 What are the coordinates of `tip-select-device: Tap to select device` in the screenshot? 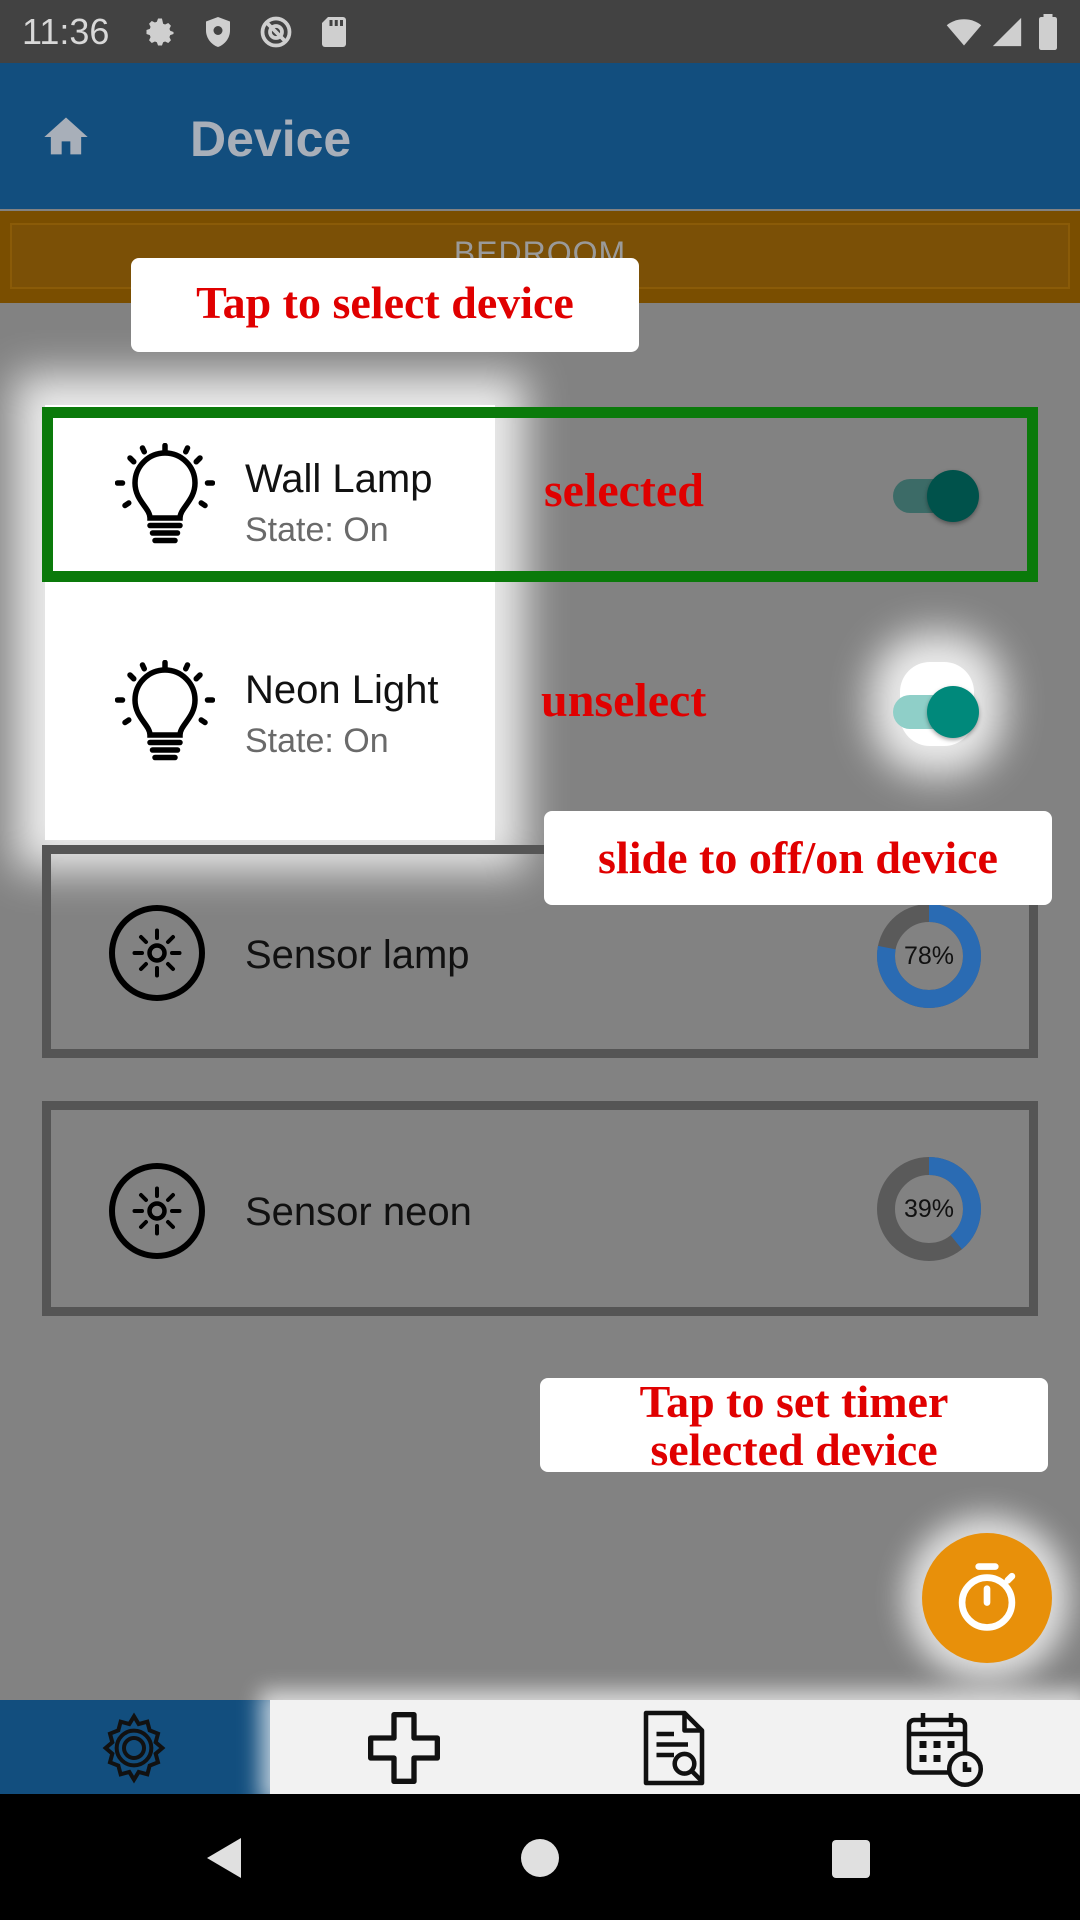 It's located at (385, 305).